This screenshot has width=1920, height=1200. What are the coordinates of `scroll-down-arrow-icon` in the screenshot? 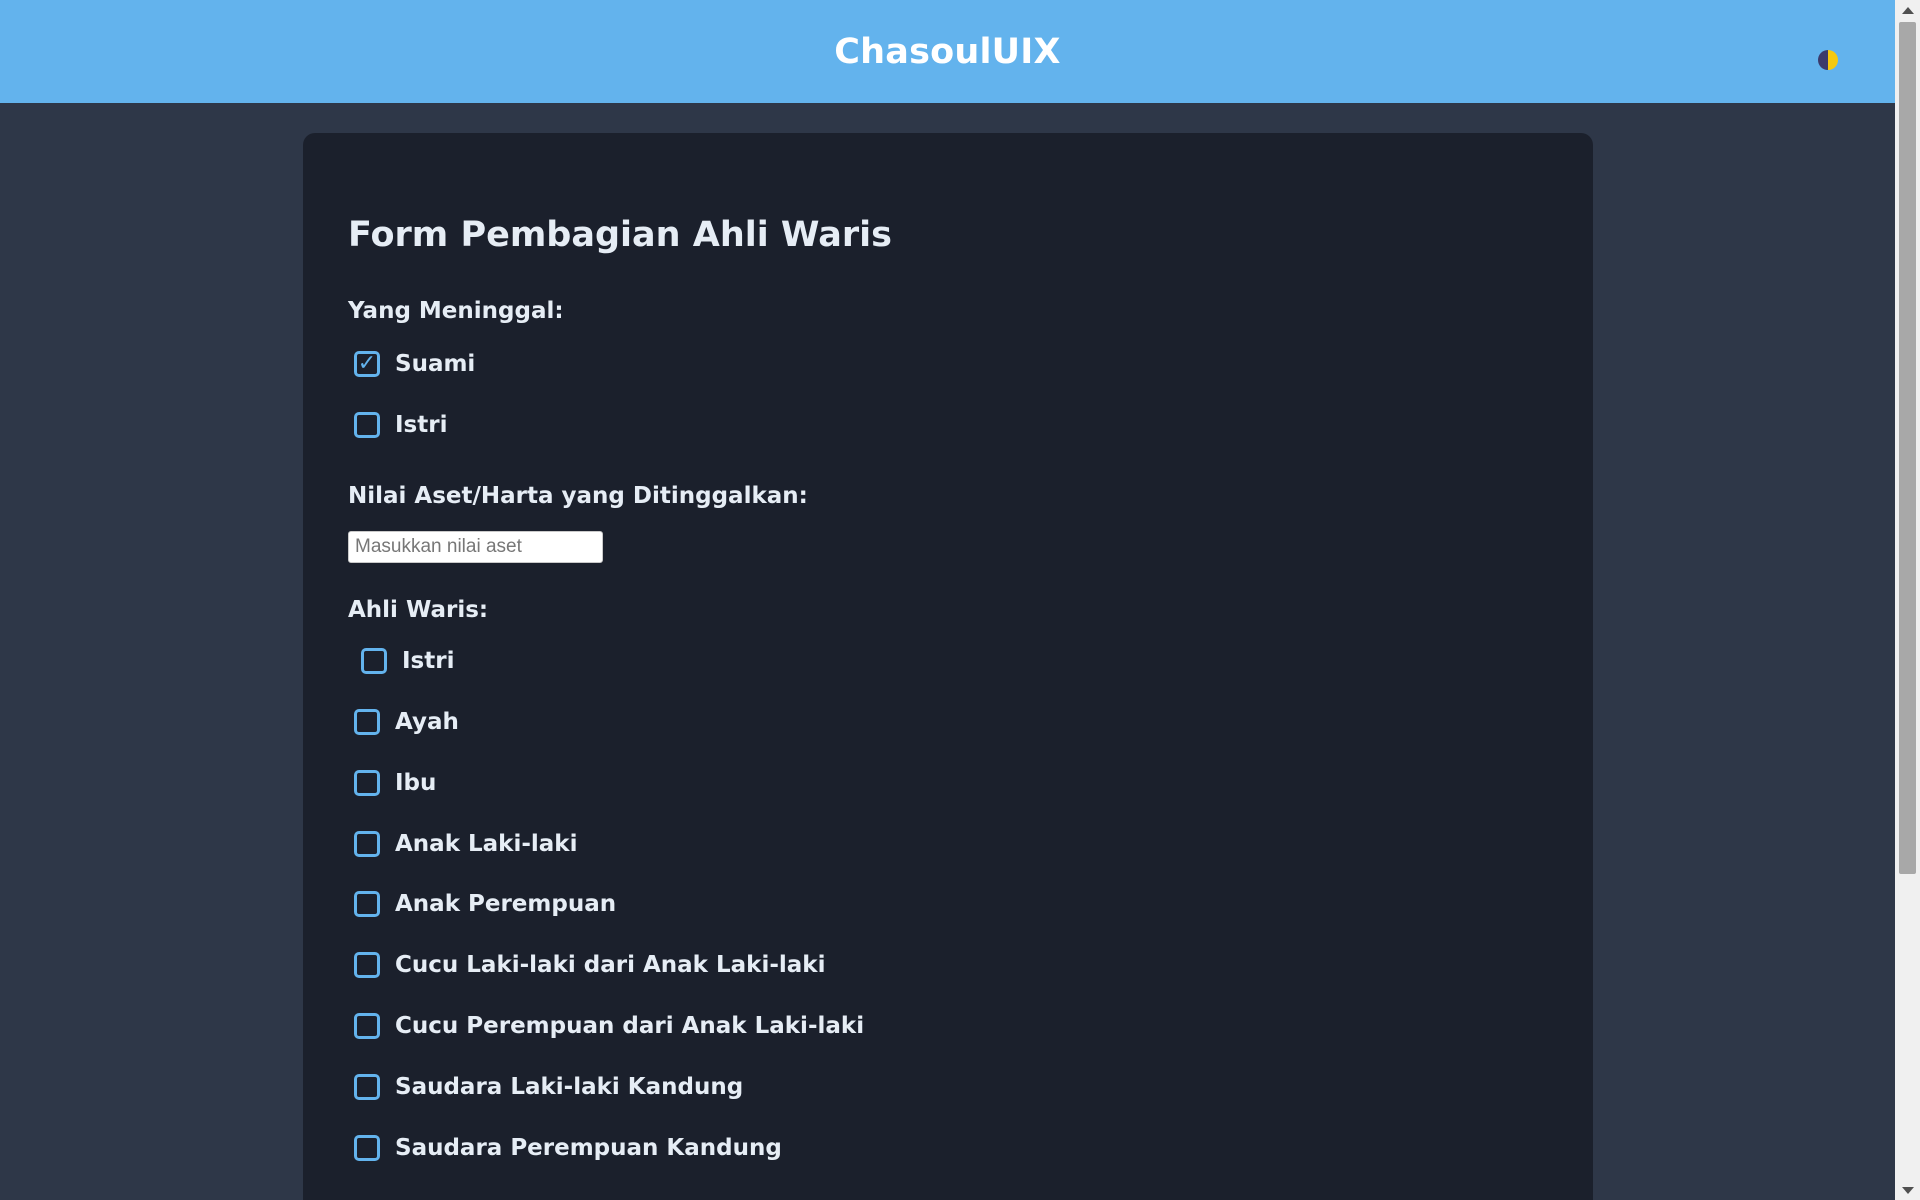 It's located at (1907, 1190).